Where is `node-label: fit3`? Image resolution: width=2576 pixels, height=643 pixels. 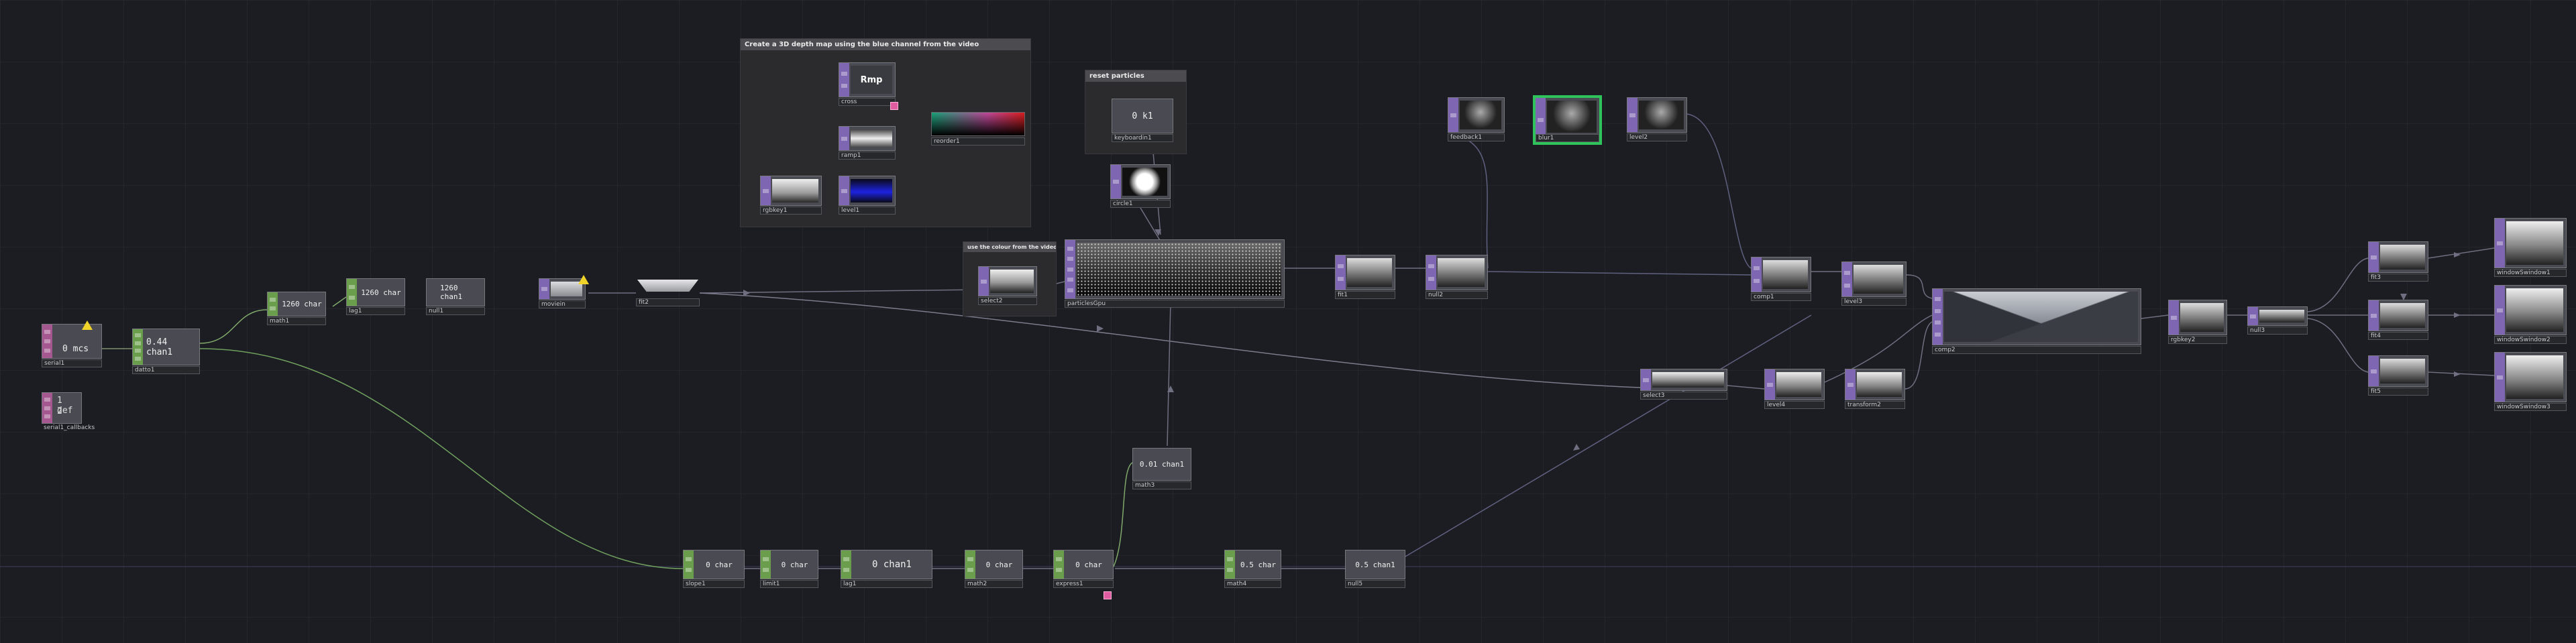
node-label: fit3 is located at coordinates (2398, 278).